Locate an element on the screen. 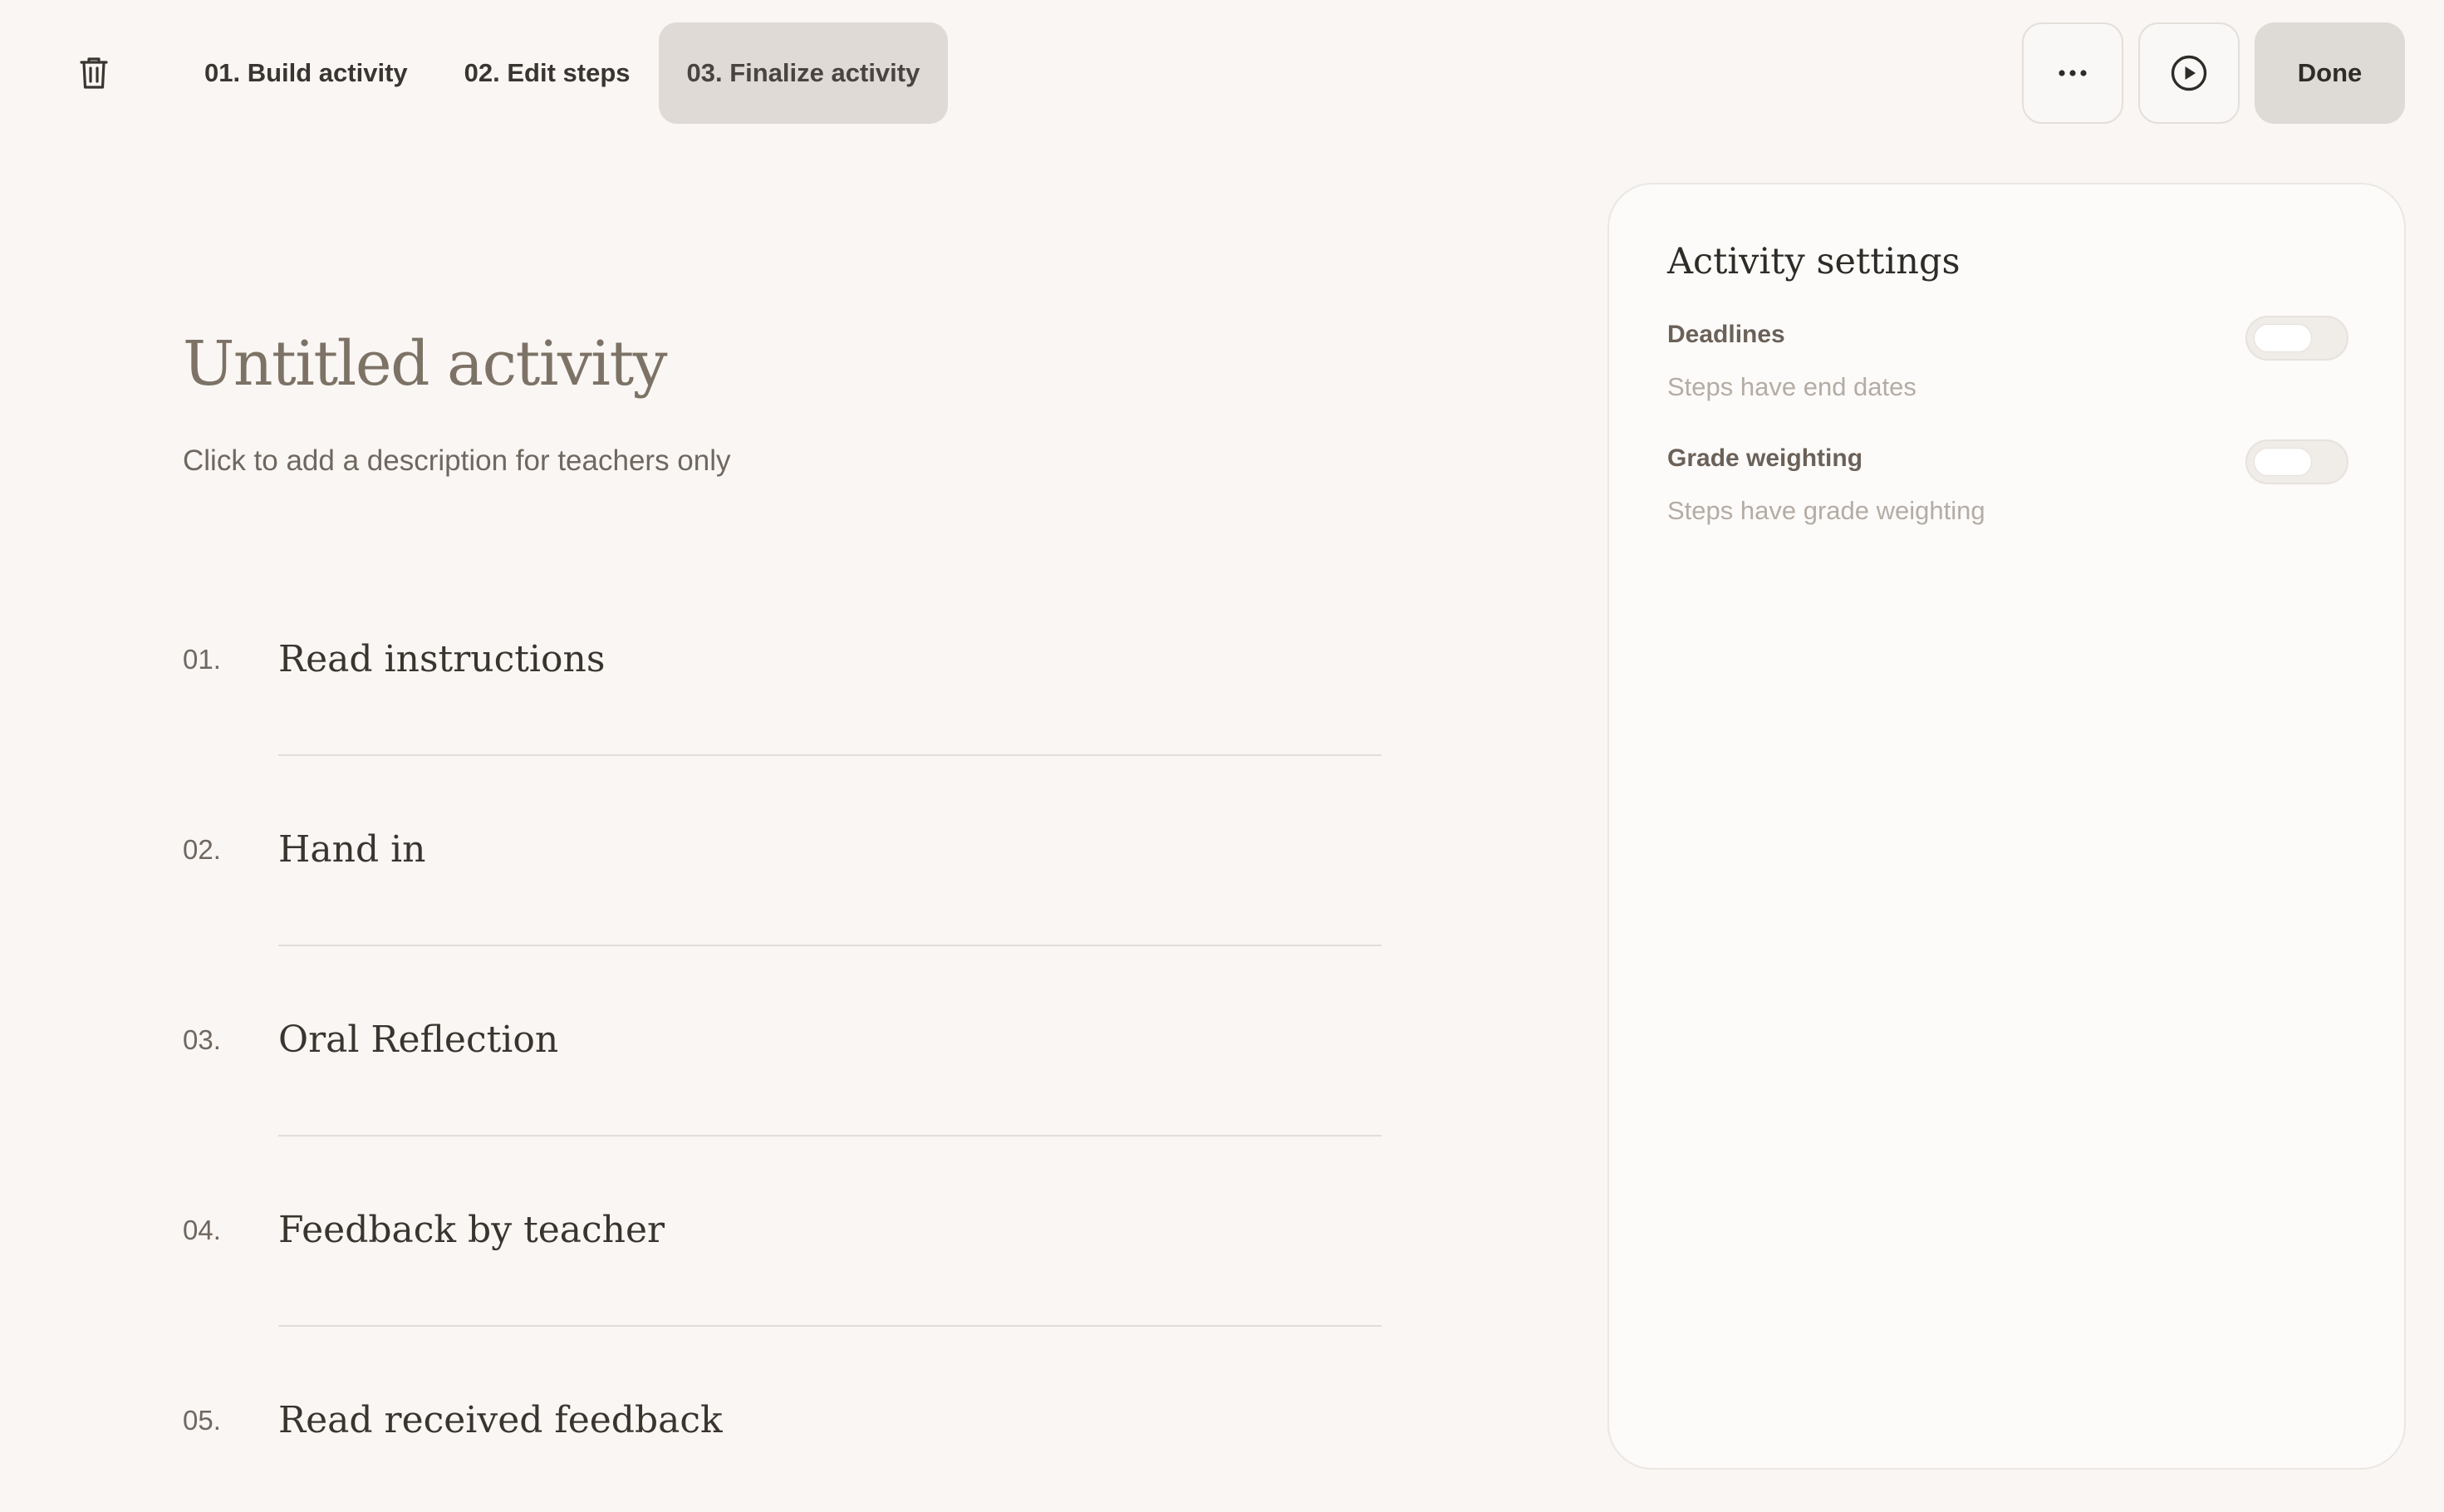 The width and height of the screenshot is (2444, 1512). step-number: 01. is located at coordinates (202, 659).